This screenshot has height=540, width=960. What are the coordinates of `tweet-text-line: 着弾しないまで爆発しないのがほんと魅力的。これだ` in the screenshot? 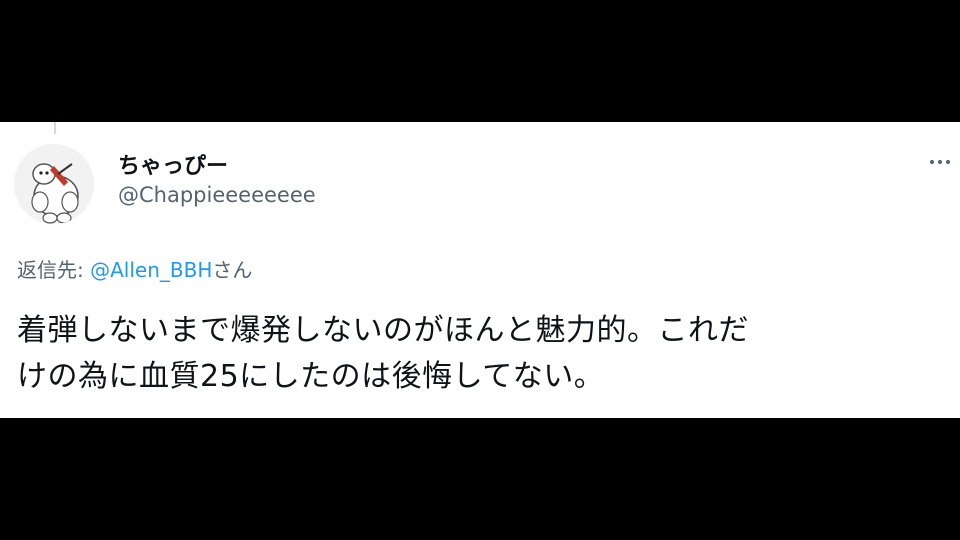 It's located at (383, 330).